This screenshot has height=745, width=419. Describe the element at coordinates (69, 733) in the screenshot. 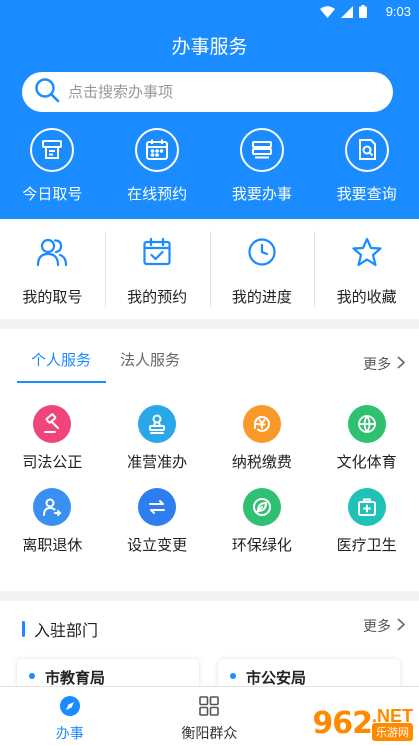

I see `tab-label: 办事` at that location.